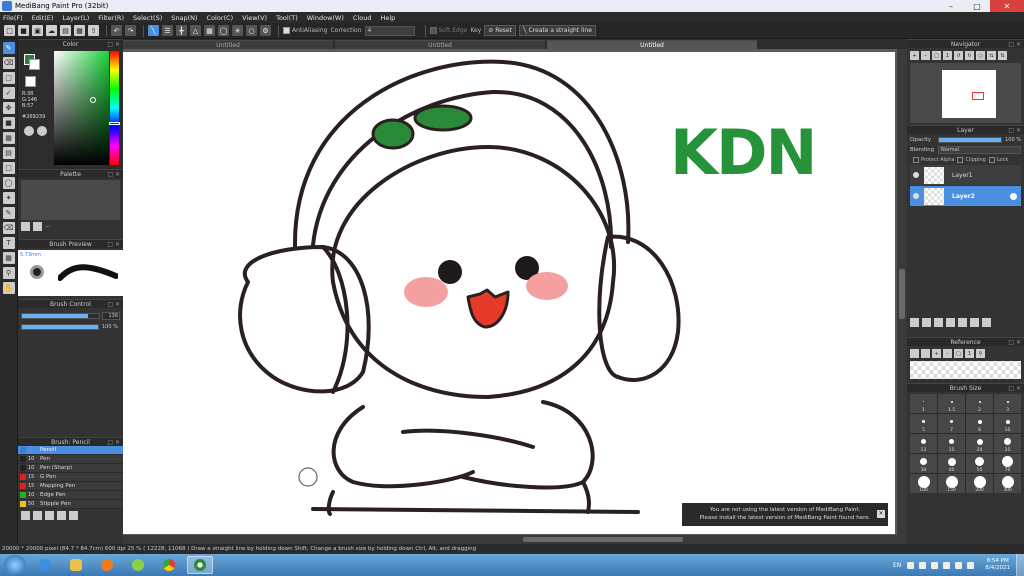 This screenshot has width=1024, height=576. What do you see at coordinates (37, 30) in the screenshot?
I see `save-icon: ▣` at bounding box center [37, 30].